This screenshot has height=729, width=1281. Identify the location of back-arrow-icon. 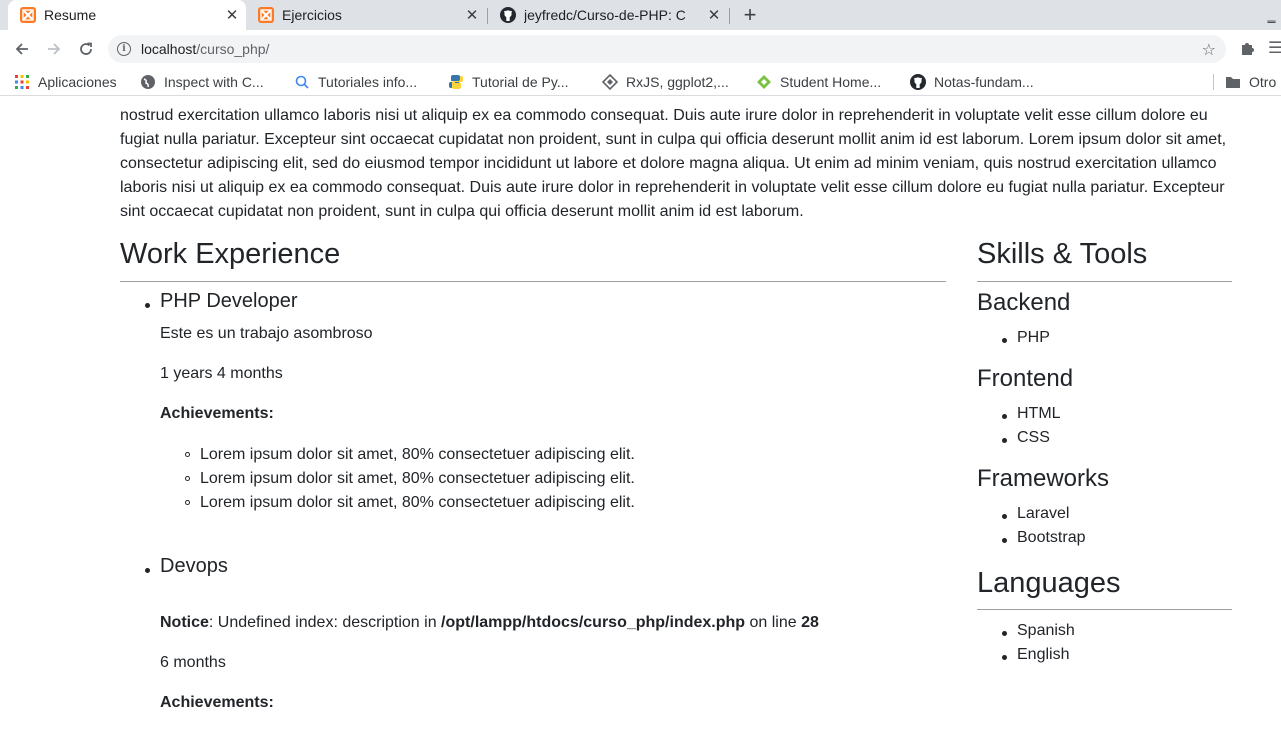
(22, 49).